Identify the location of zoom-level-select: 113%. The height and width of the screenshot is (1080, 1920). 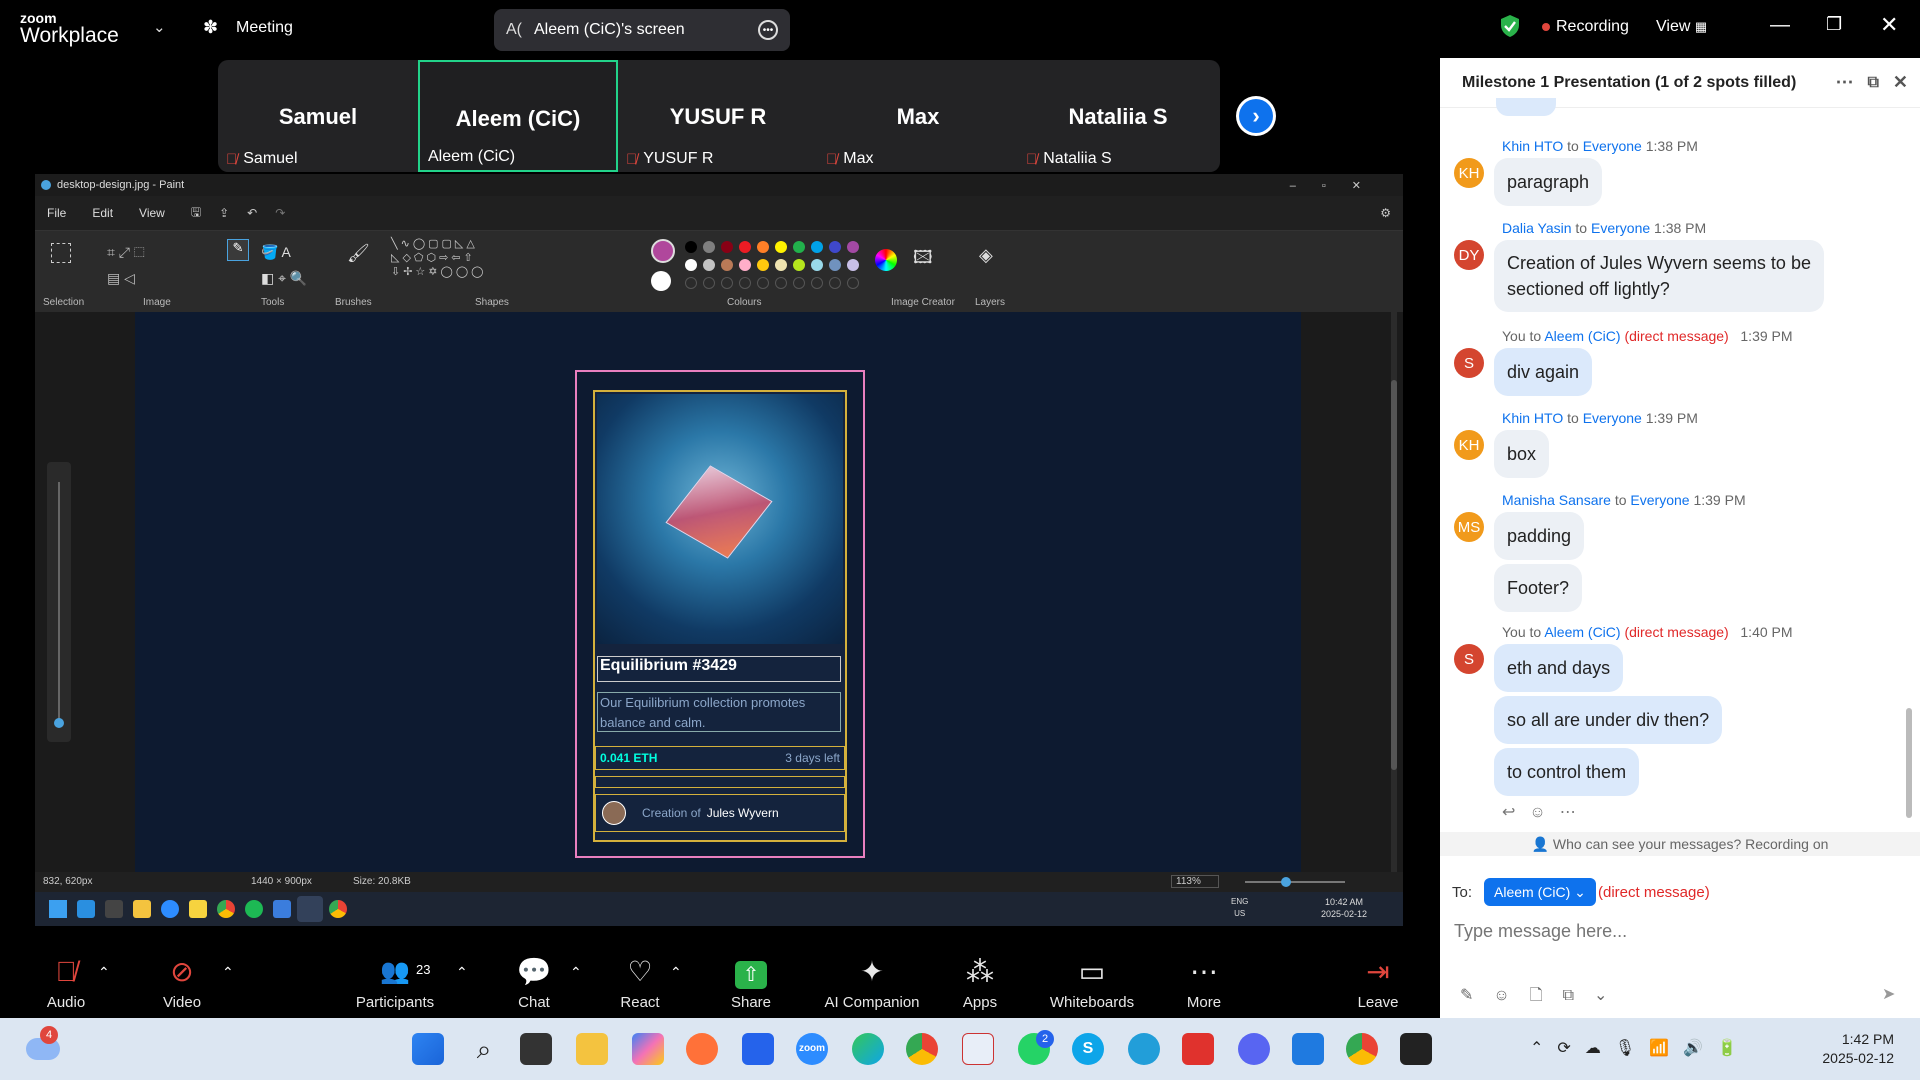
(1195, 881).